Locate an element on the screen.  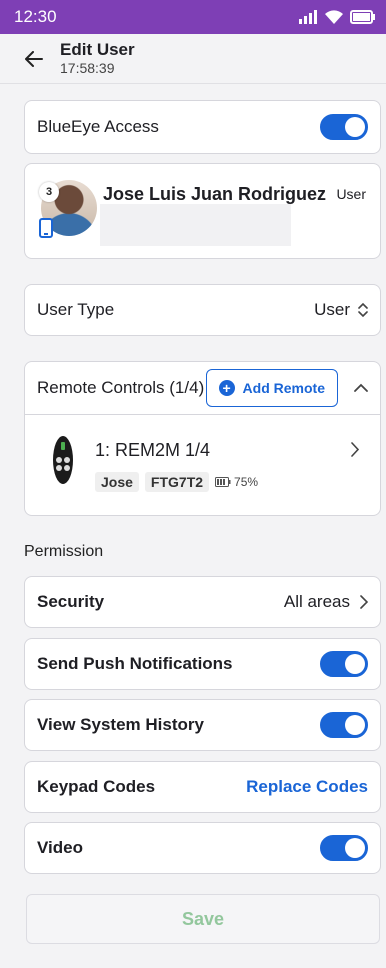
security-label: Security is located at coordinates (71, 601).